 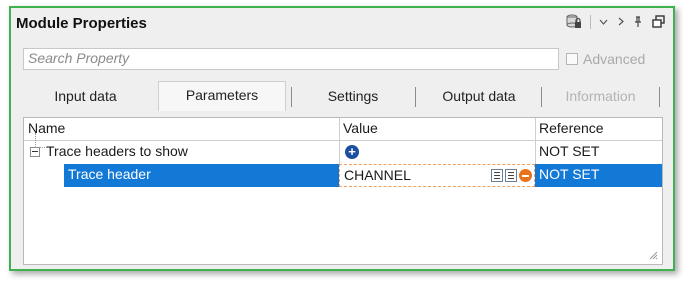 I want to click on column-header-reference: Reference, so click(x=598, y=129).